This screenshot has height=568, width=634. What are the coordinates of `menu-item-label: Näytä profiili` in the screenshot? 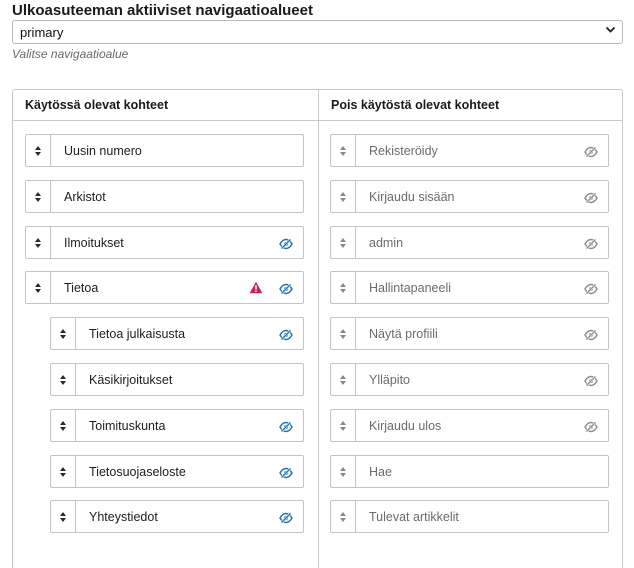 It's located at (403, 334).